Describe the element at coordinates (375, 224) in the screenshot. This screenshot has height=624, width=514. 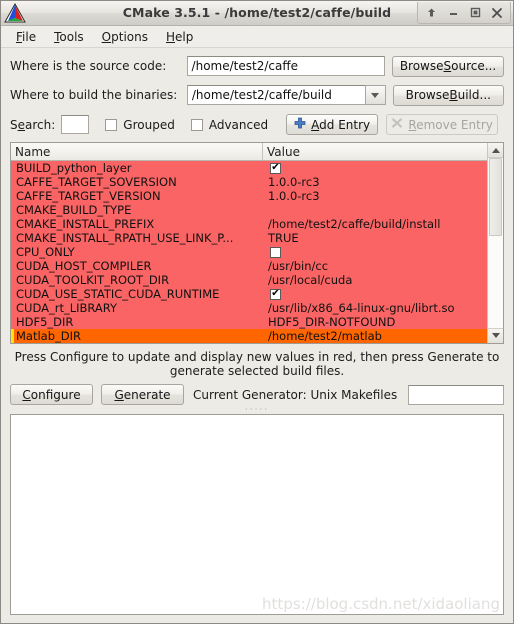
I see `cache-entry-value: /home/test2/caffe/build/install` at that location.